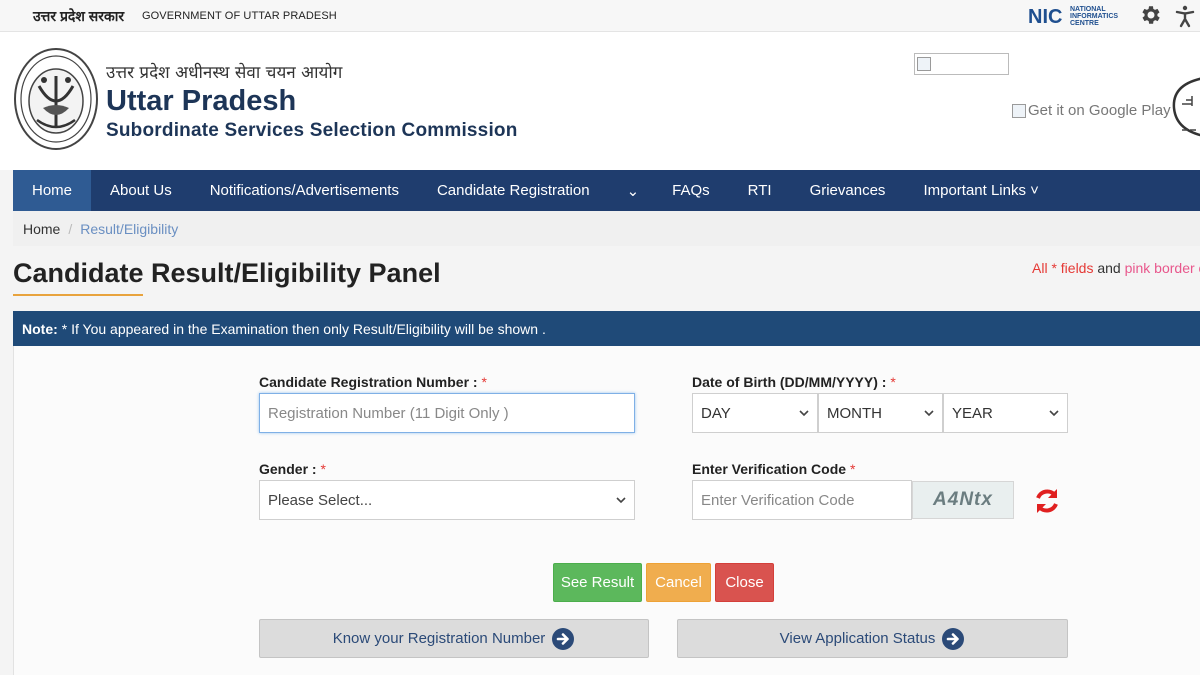 The height and width of the screenshot is (675, 1200). I want to click on view-application-status-button: View Application Status, so click(872, 638).